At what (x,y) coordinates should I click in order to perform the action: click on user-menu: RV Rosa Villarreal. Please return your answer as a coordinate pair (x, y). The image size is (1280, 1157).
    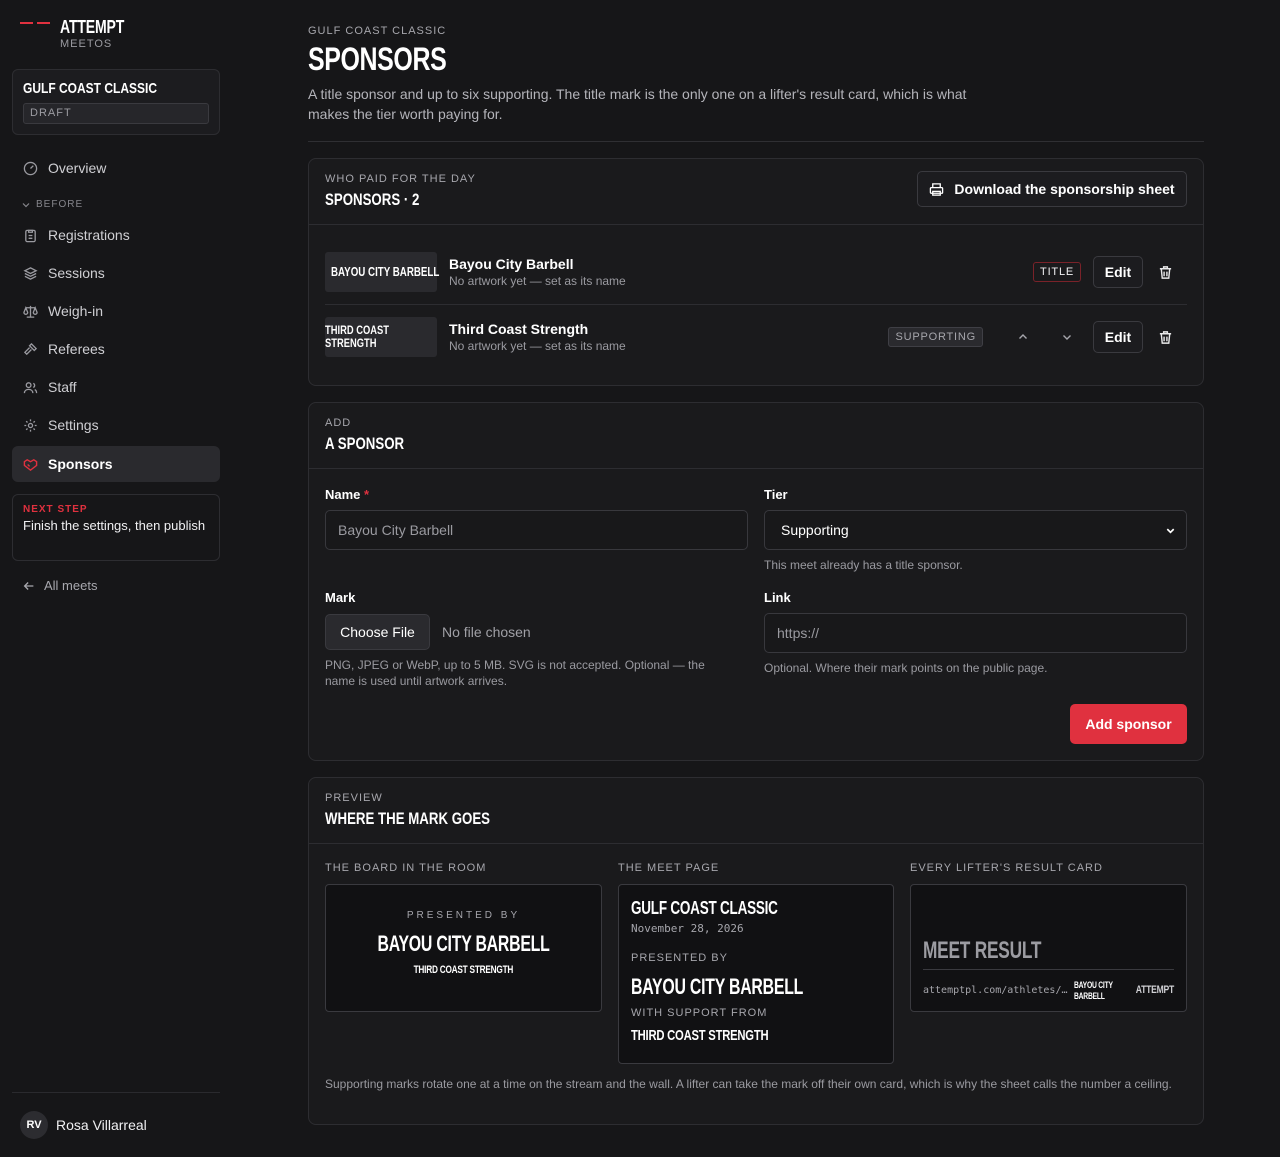
    Looking at the image, I should click on (83, 1125).